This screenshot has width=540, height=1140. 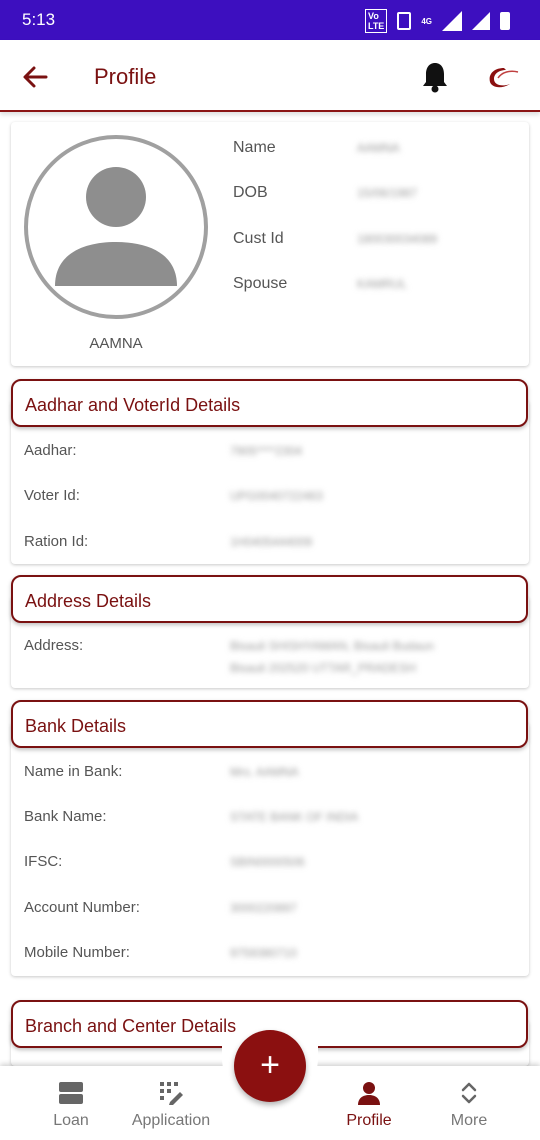 I want to click on aadhar-value: 7905****2304, so click(x=266, y=451).